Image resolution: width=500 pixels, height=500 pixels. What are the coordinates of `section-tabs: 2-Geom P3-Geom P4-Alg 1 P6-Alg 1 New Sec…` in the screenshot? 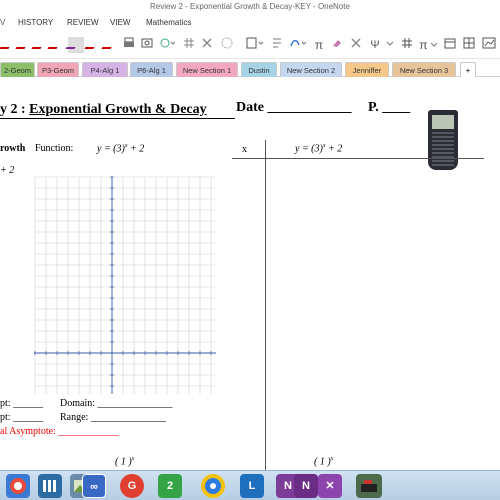 It's located at (250, 68).